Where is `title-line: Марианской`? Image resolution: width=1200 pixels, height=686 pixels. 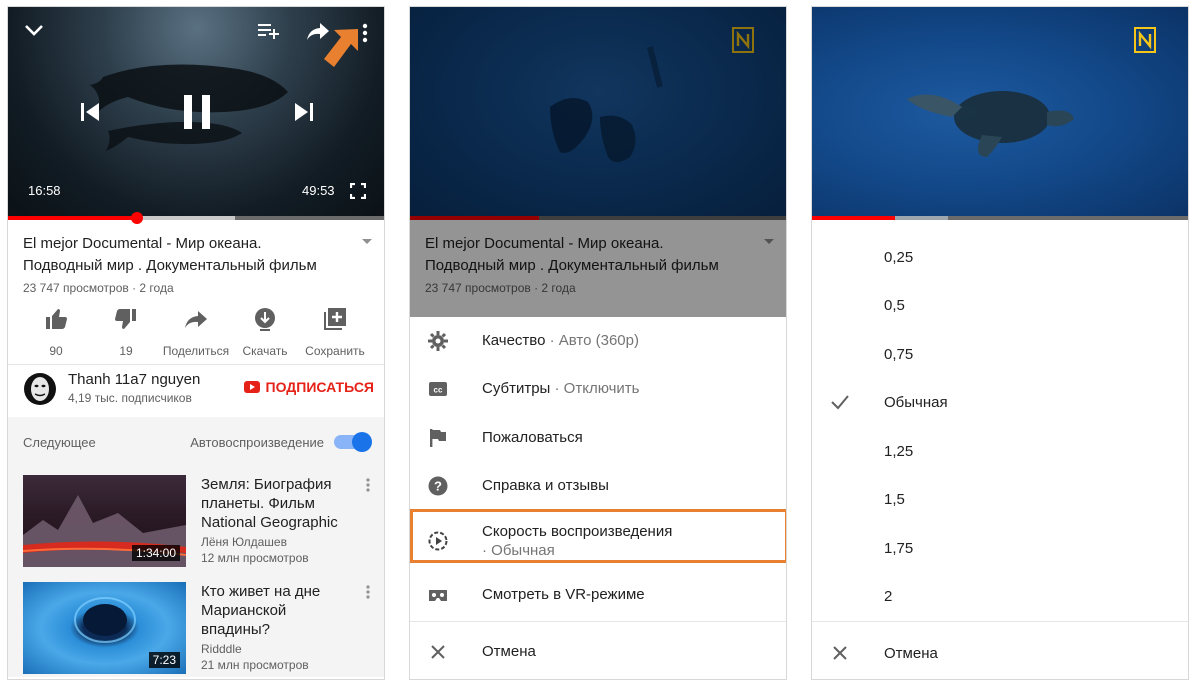
title-line: Марианской is located at coordinates (244, 610).